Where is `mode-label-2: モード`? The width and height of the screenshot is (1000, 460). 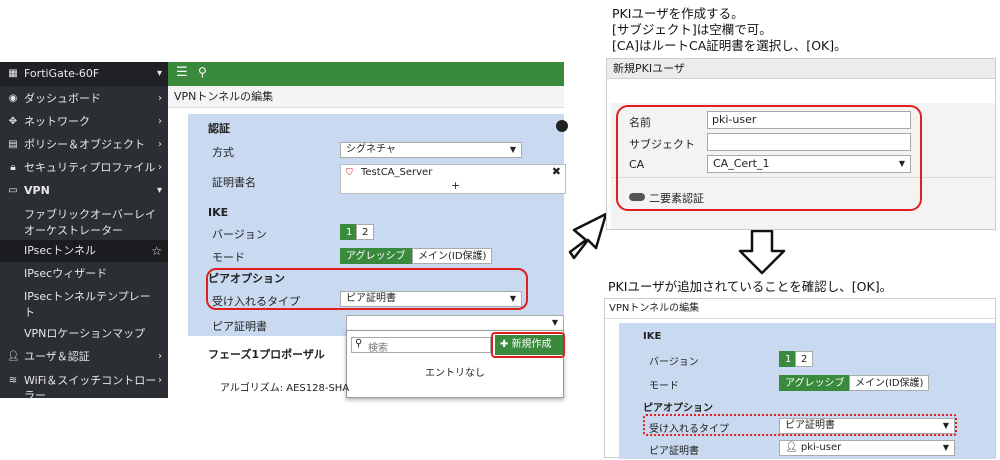
mode-label-2: モード is located at coordinates (664, 386).